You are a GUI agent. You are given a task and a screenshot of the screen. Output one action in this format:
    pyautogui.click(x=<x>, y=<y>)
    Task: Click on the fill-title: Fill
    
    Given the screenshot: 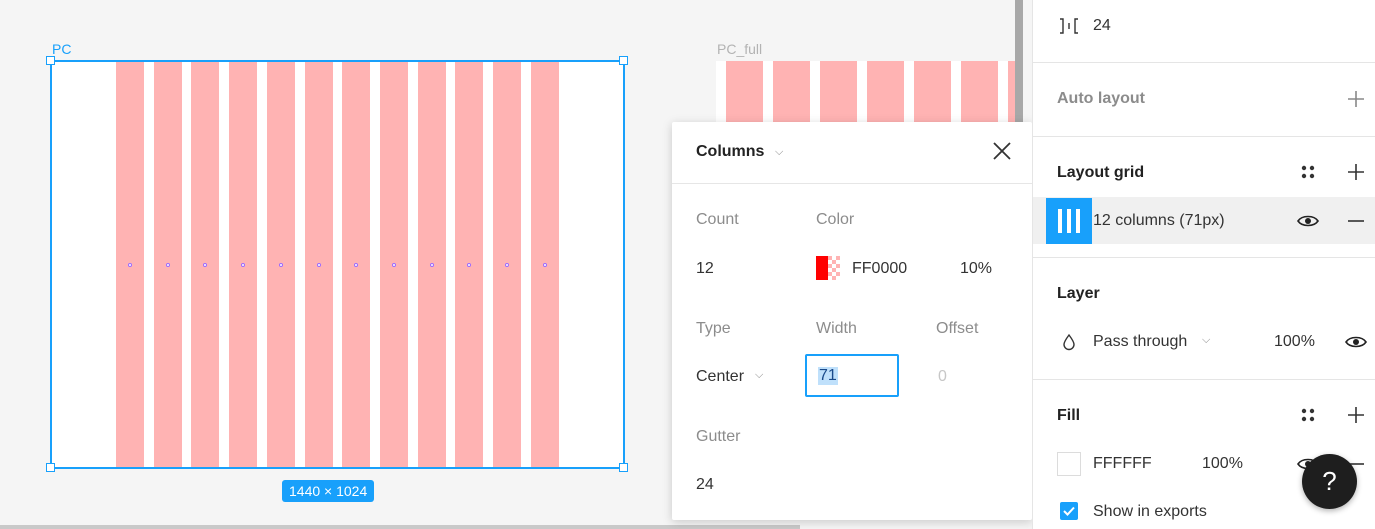 What is the action you would take?
    pyautogui.click(x=1069, y=415)
    